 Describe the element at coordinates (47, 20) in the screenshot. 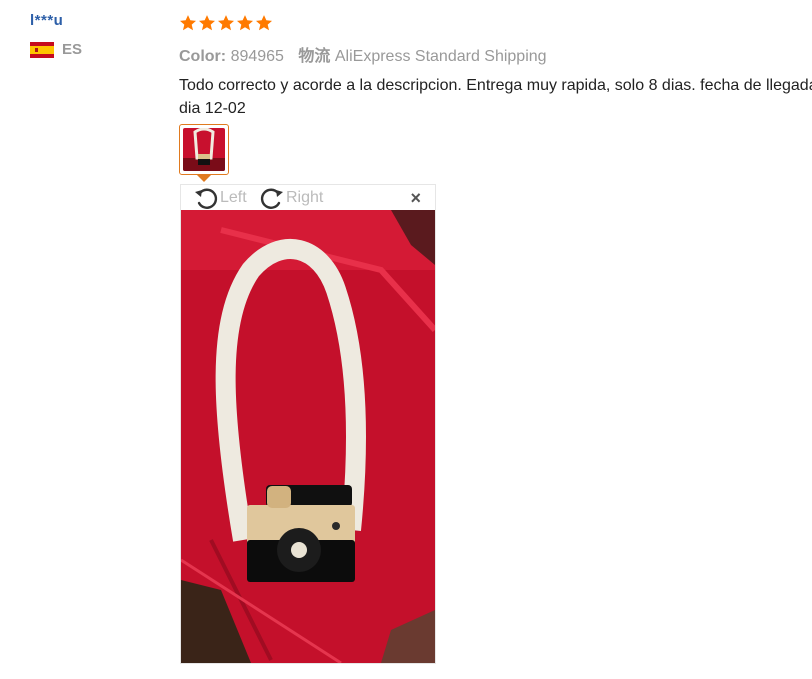

I see `reviewer-name: l***u` at that location.